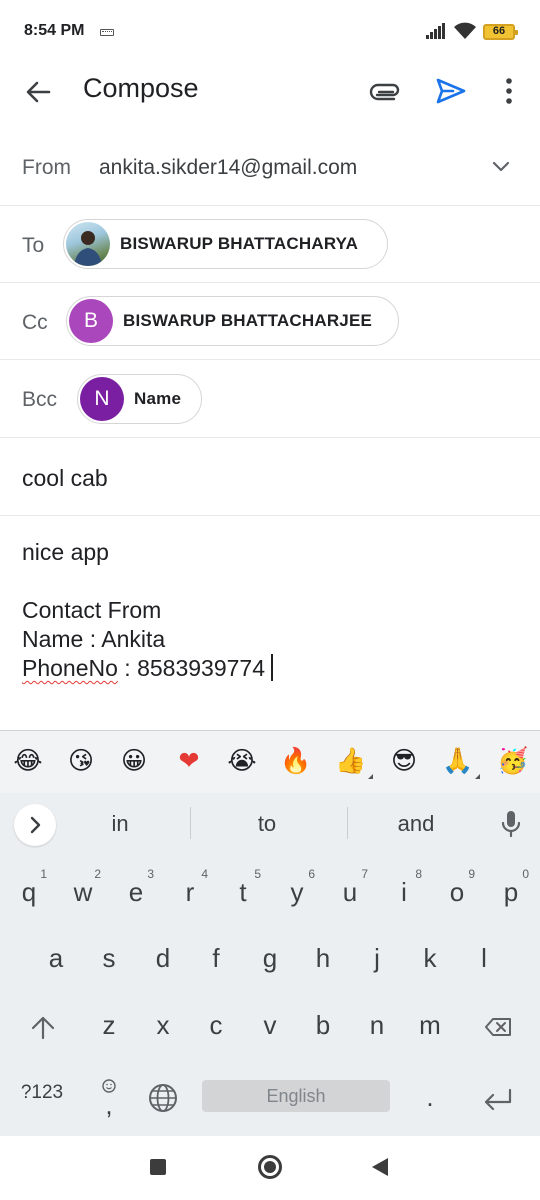 Image resolution: width=540 pixels, height=1200 pixels. Describe the element at coordinates (107, 32) in the screenshot. I see `keyboard-indicator-icon` at that location.